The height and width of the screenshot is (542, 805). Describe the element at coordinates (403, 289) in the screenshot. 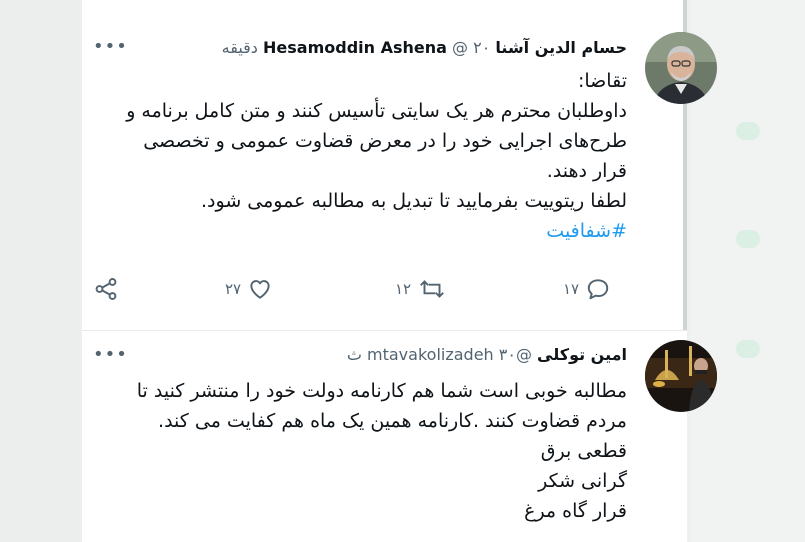

I see `retweet-count: ۱۲` at that location.